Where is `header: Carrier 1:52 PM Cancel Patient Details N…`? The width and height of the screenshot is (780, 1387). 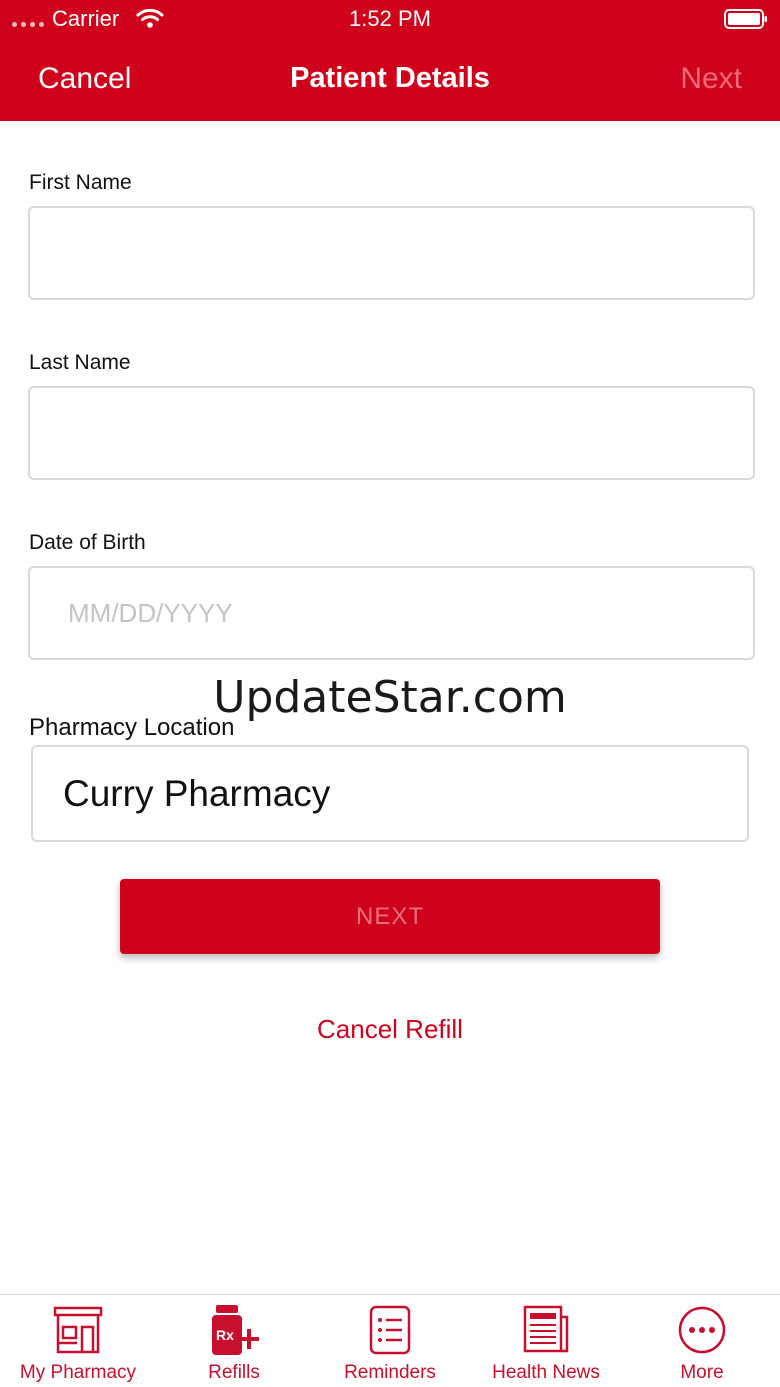
header: Carrier 1:52 PM Cancel Patient Details N… is located at coordinates (390, 60).